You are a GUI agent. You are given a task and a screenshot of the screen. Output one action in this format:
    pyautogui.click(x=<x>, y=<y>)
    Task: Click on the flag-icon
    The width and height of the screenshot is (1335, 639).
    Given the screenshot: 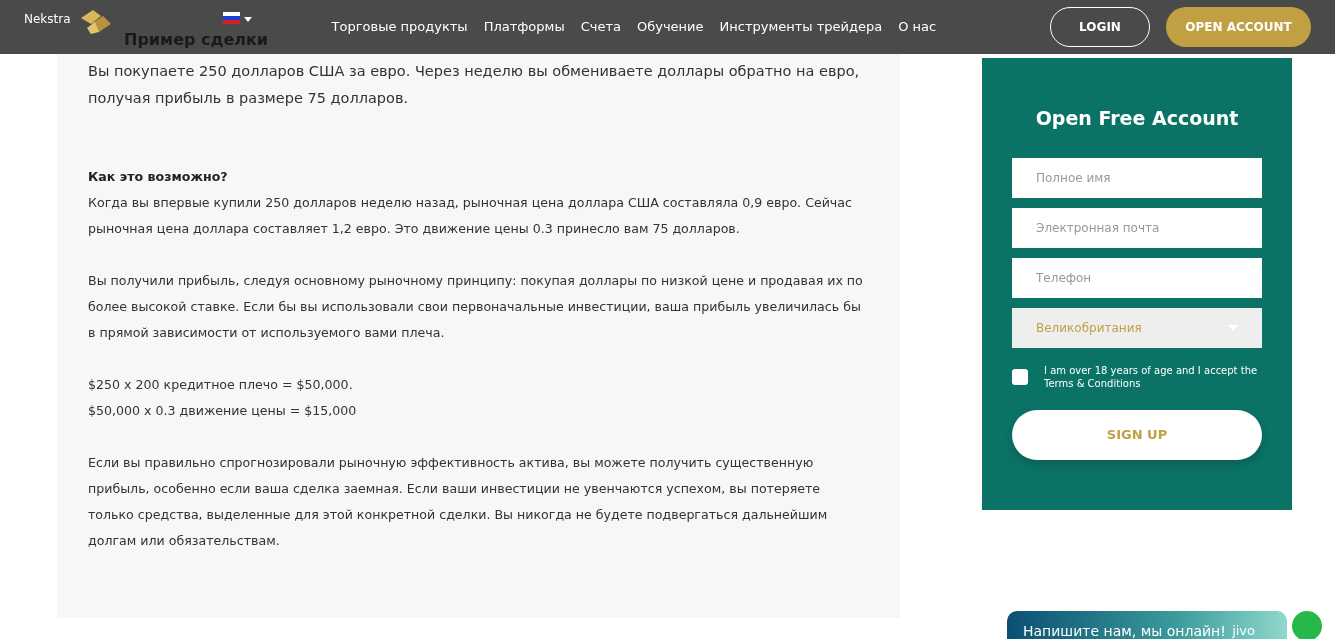 What is the action you would take?
    pyautogui.click(x=231, y=18)
    